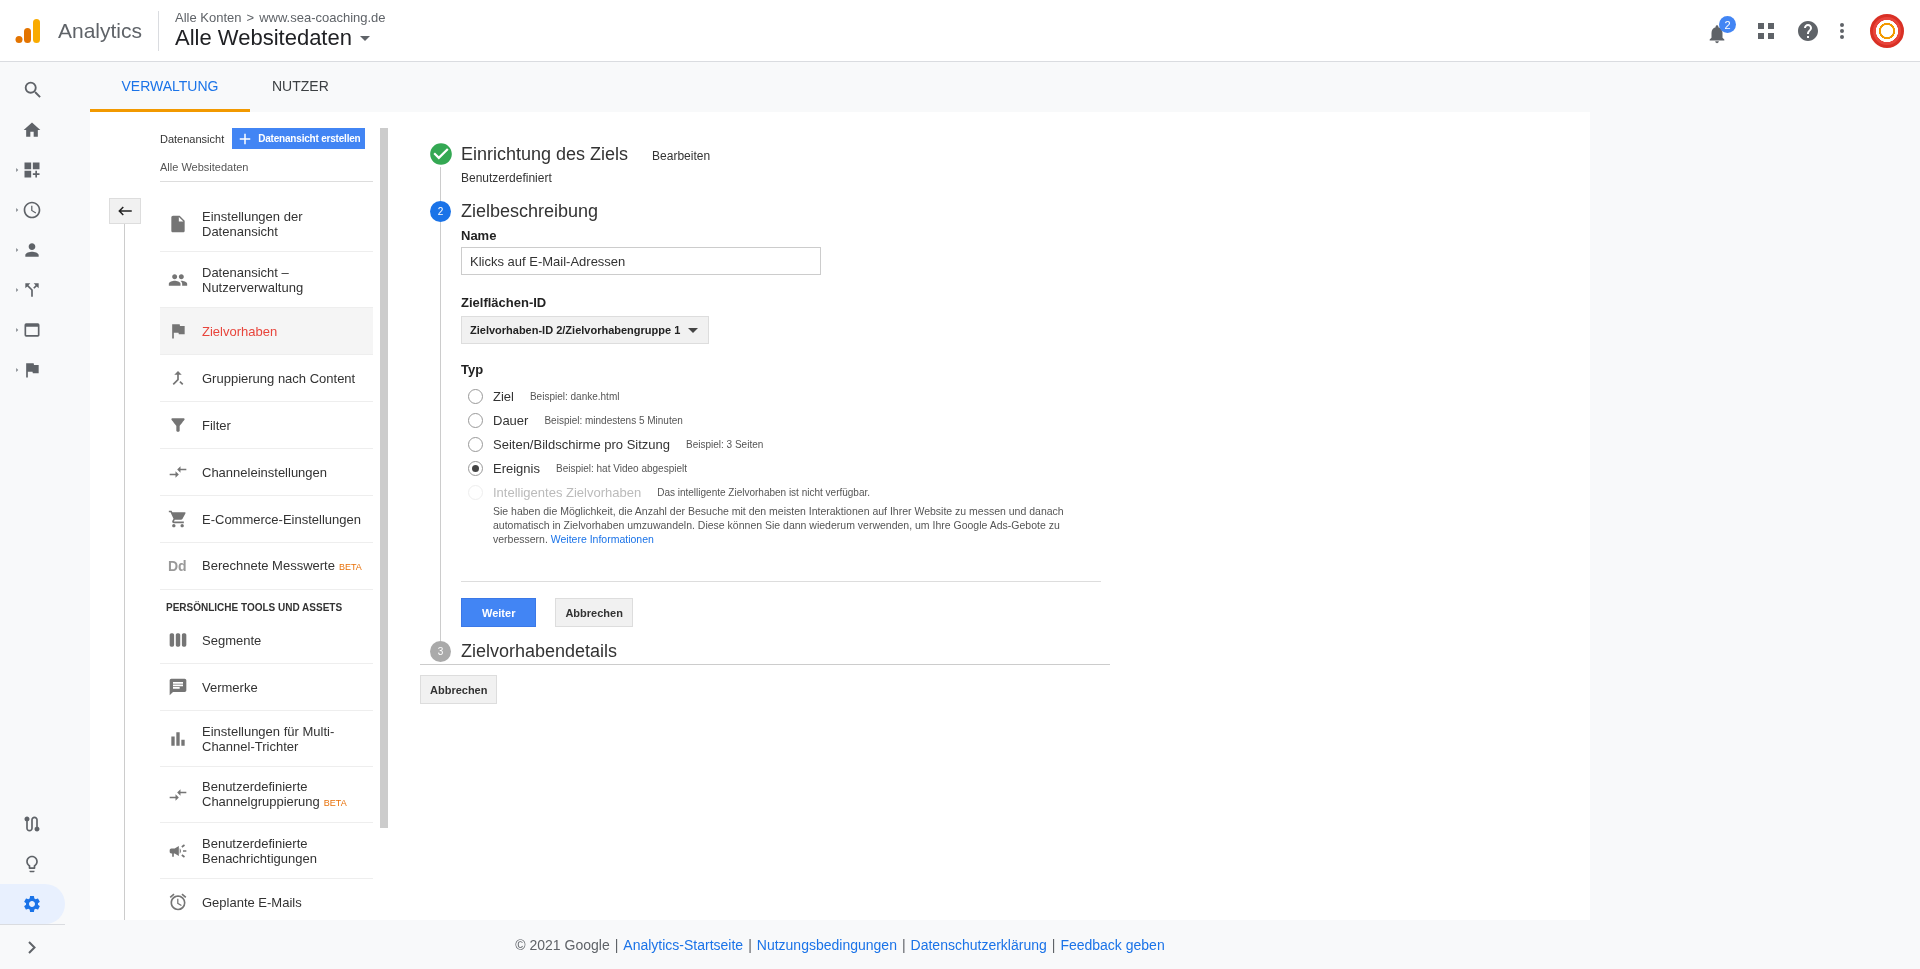 The width and height of the screenshot is (1920, 969). I want to click on apps-button, so click(1766, 30).